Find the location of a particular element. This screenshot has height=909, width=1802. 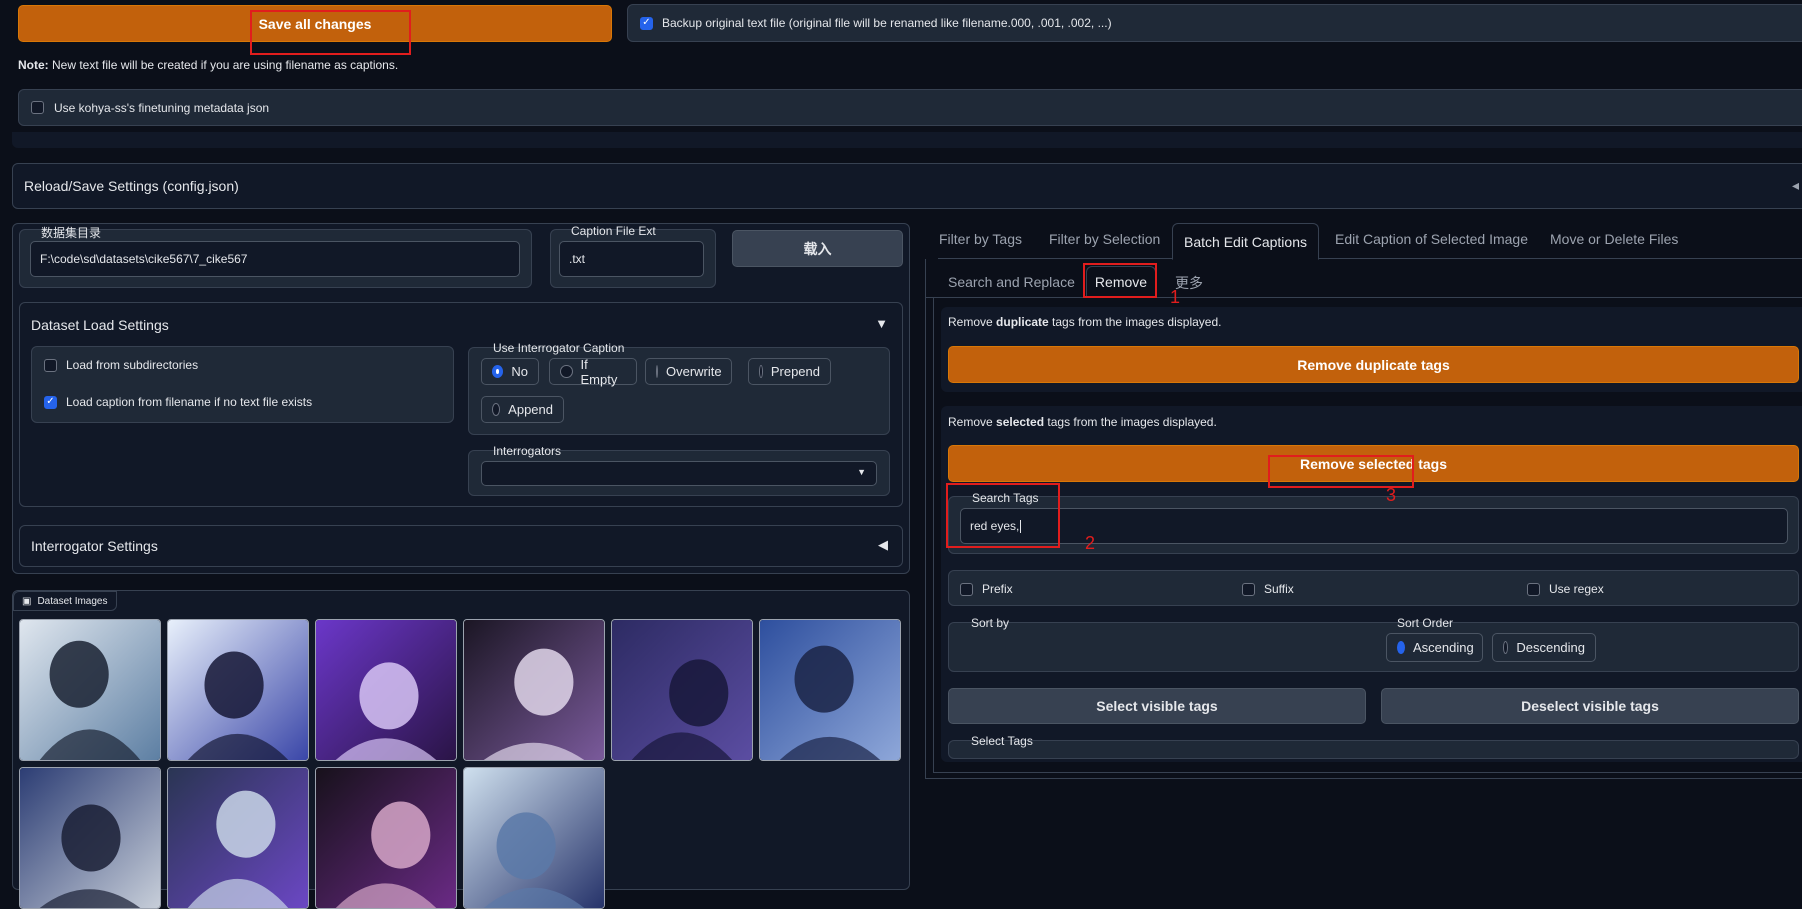

remove-duplicate-tags-button: Remove duplicate tags is located at coordinates (1373, 364).